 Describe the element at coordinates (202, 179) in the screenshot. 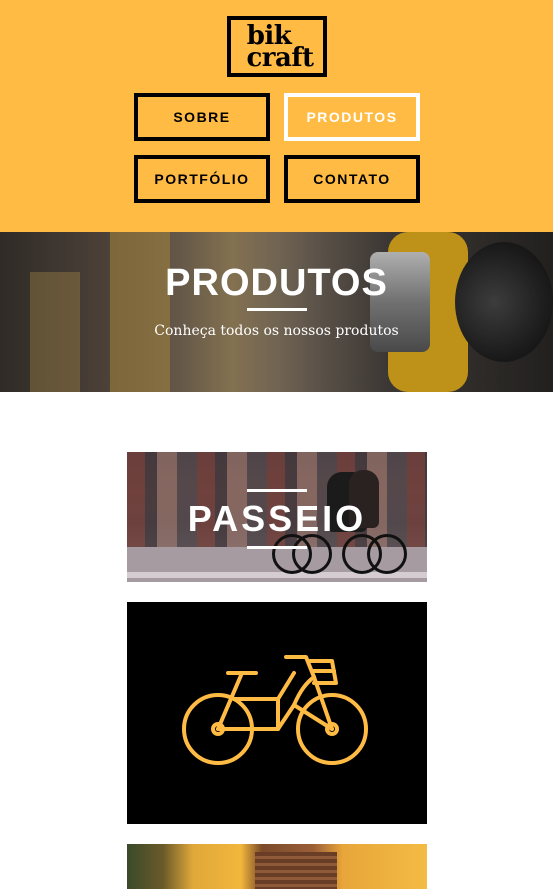

I see `nav-portfolio-button: PORTFÓLIO` at that location.